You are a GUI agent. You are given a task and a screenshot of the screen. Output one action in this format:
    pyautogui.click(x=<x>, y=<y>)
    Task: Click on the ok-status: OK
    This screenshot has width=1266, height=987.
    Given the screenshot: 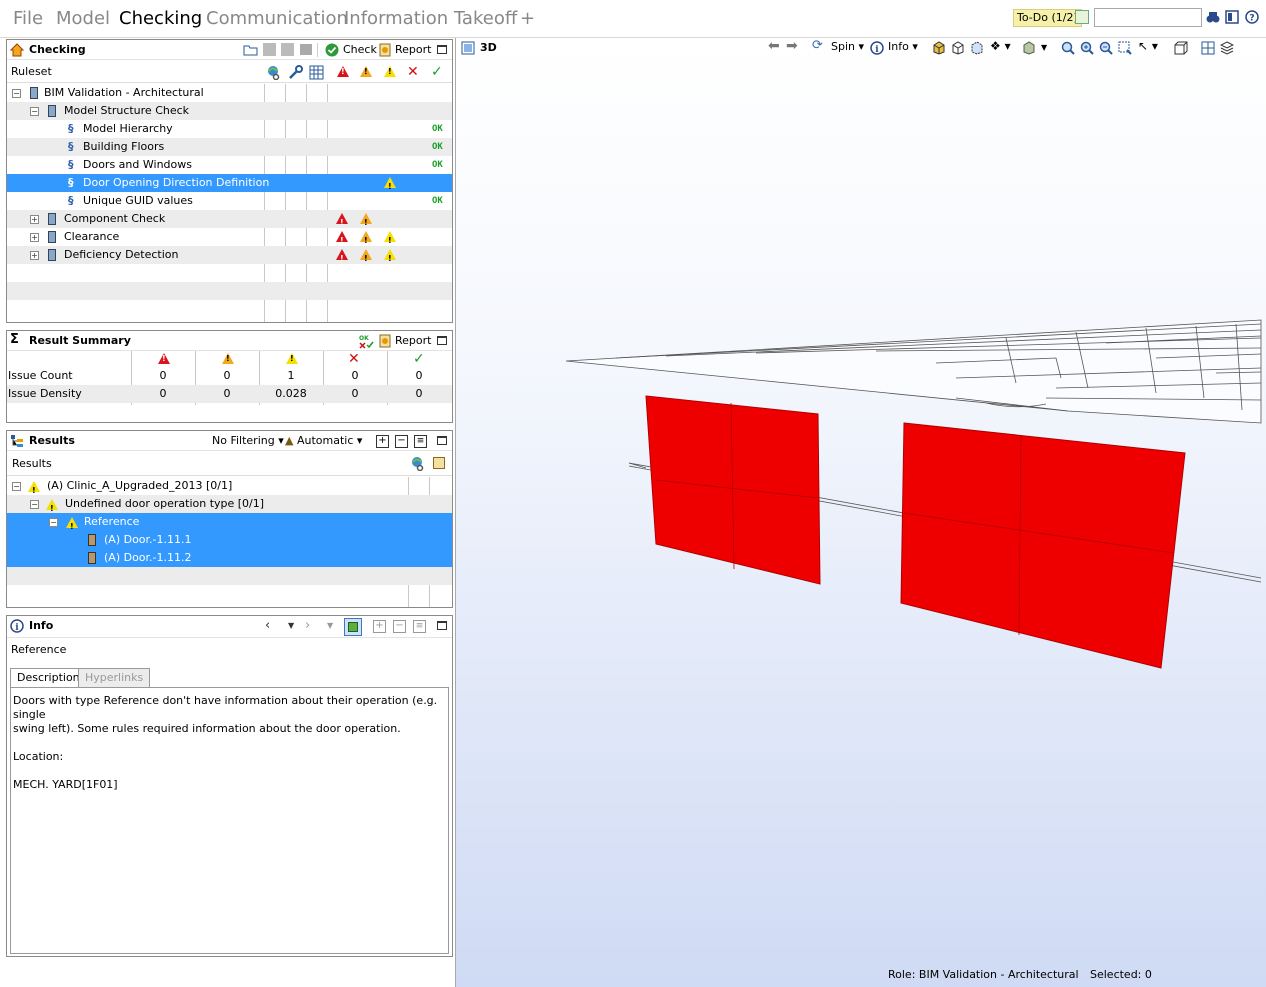 What is the action you would take?
    pyautogui.click(x=437, y=129)
    